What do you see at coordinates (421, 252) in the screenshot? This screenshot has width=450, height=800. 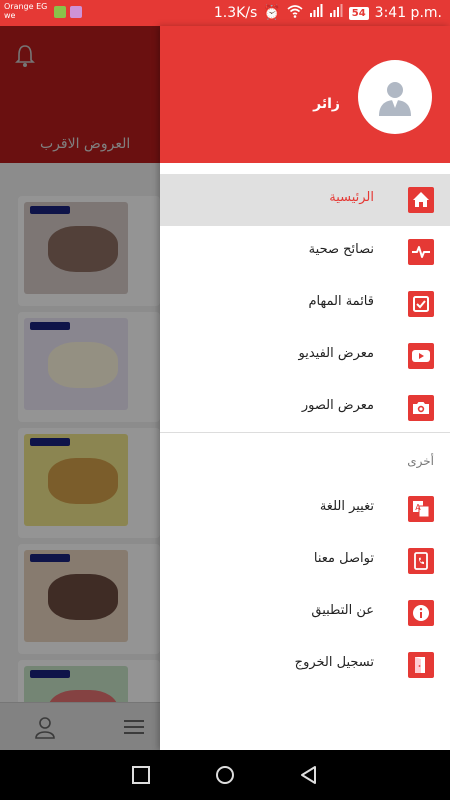 I see `heartbeat-icon` at bounding box center [421, 252].